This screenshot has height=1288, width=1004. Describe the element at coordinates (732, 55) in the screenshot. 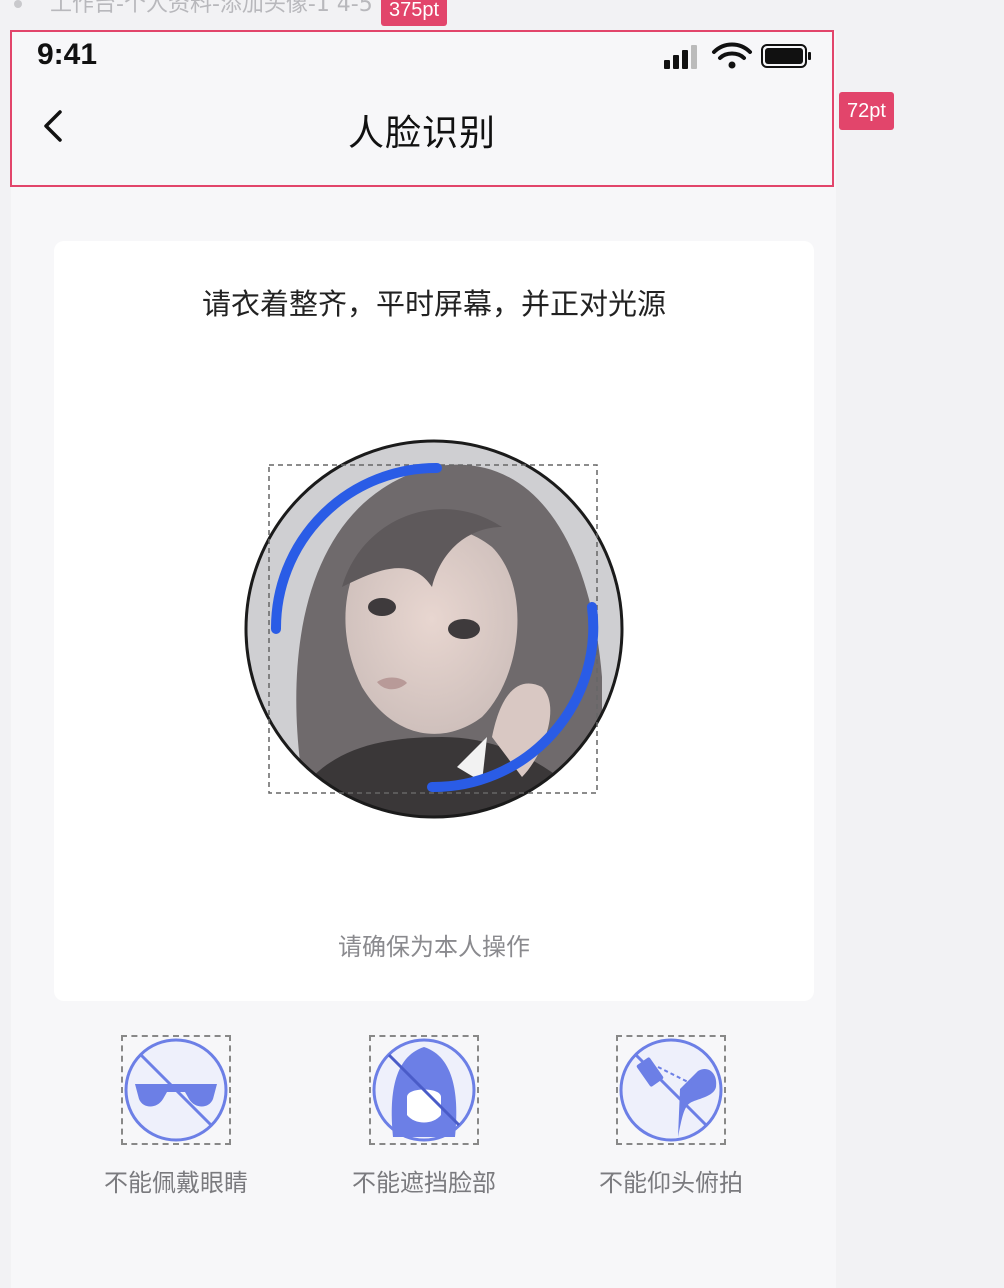

I see `wifi-icon` at that location.